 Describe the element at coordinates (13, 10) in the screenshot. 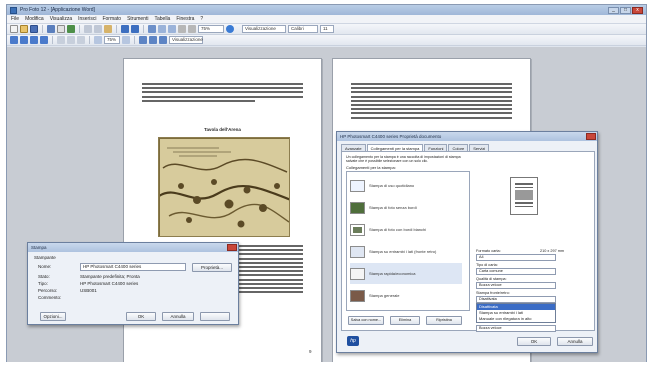

I see `app-icon` at that location.